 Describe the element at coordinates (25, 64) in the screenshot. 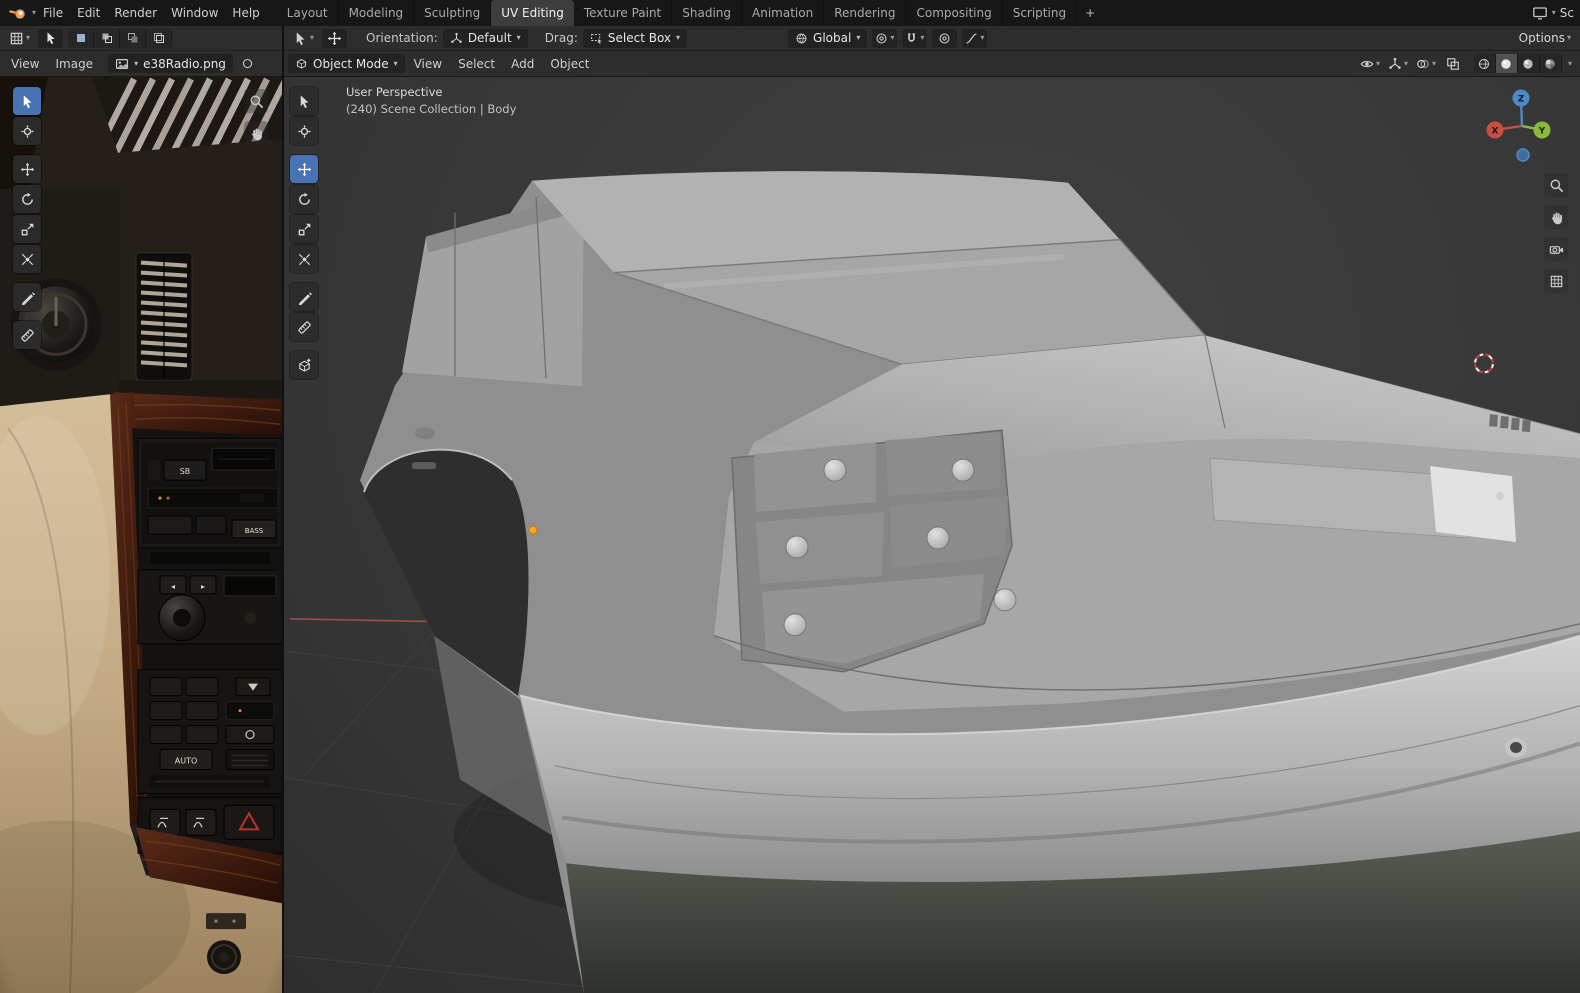

I see `uv-menu-view: View` at that location.